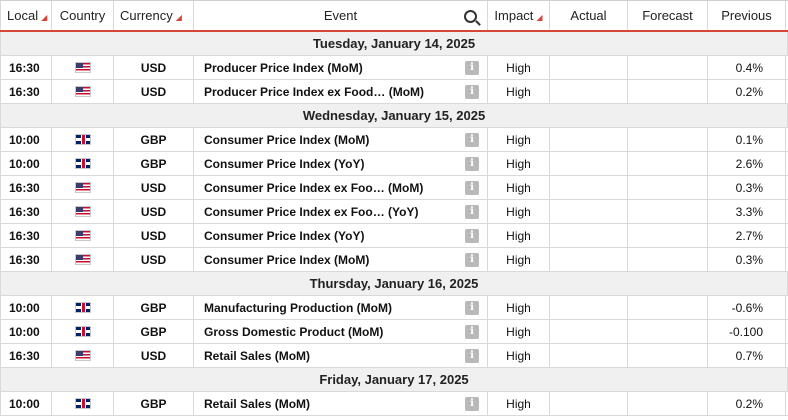 Image resolution: width=788 pixels, height=420 pixels. Describe the element at coordinates (287, 139) in the screenshot. I see `event-name: Consumer Price Index (MoM)` at that location.